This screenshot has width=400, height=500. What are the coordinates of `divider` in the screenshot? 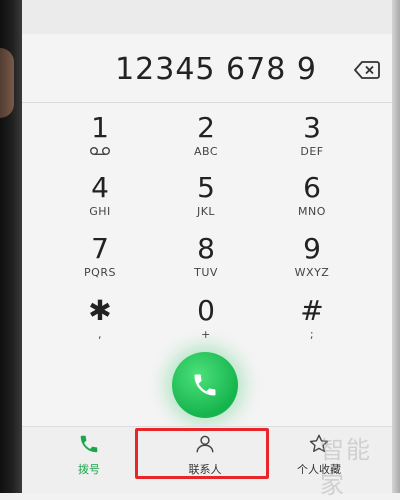 It's located at (207, 102).